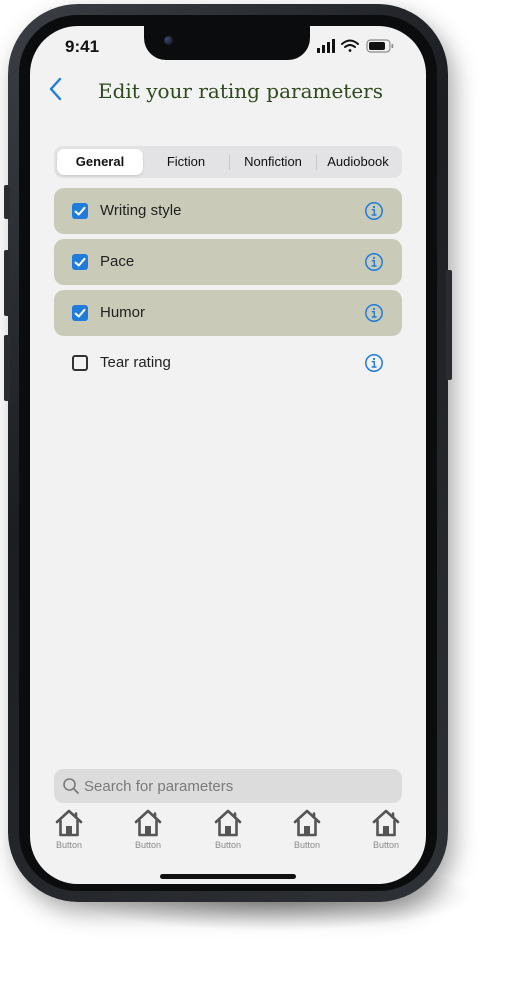 The image size is (524, 987). I want to click on tab-bar-button-1: Button, so click(69, 832).